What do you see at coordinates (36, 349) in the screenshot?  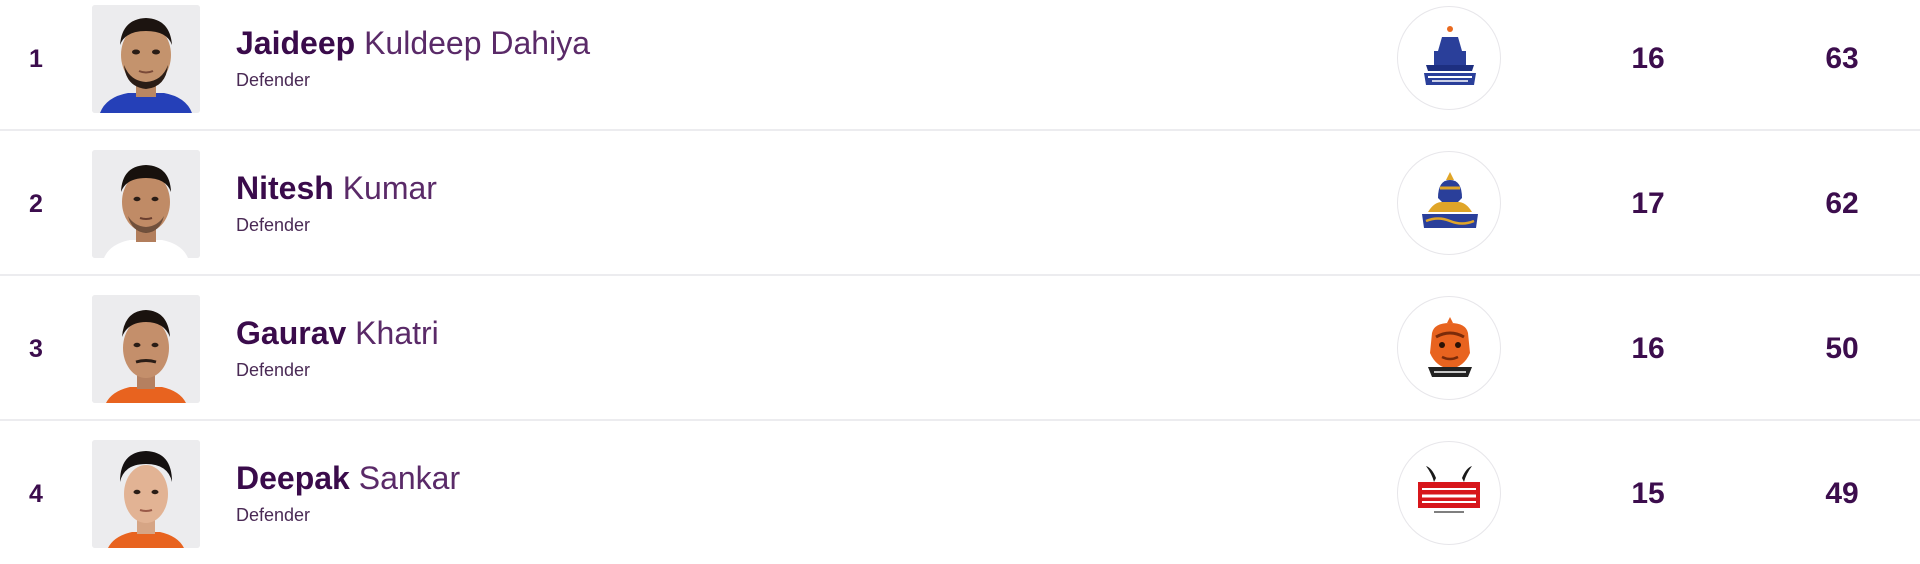 I see `rank-number: 3` at bounding box center [36, 349].